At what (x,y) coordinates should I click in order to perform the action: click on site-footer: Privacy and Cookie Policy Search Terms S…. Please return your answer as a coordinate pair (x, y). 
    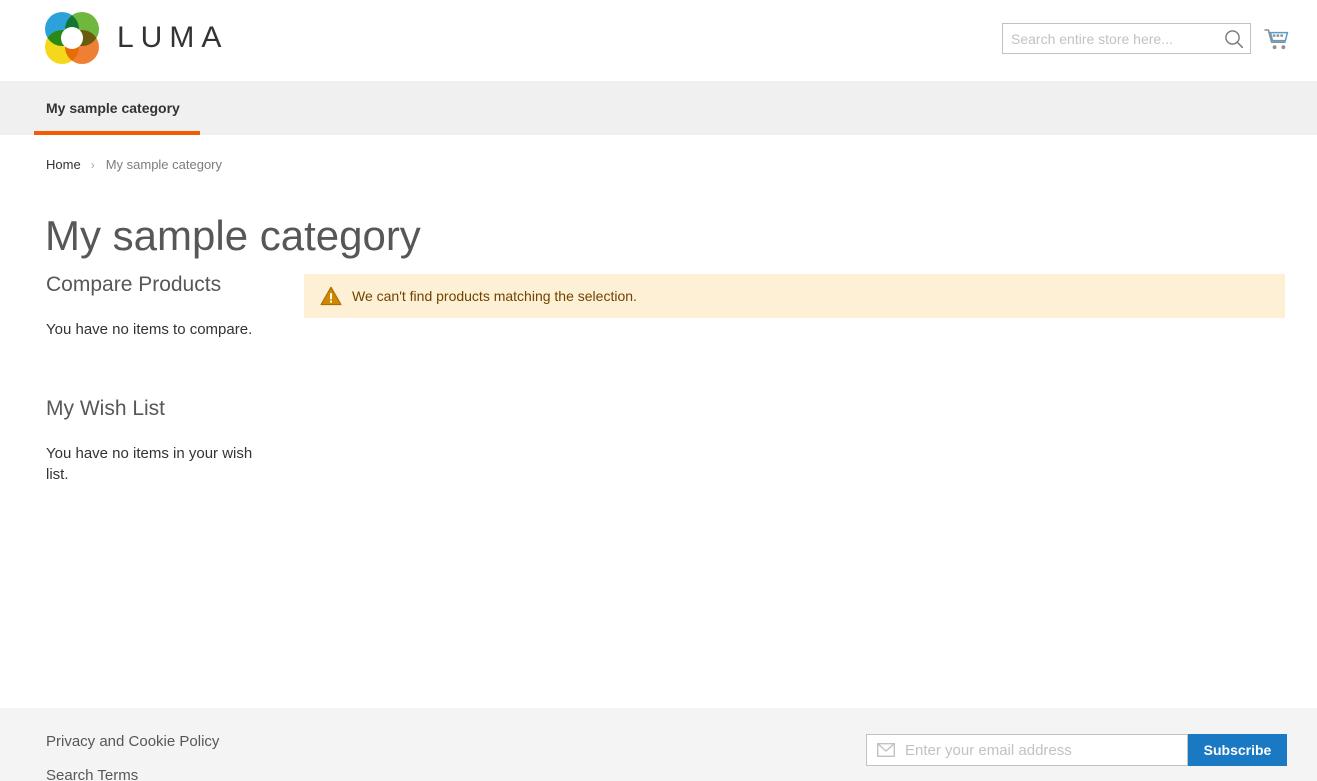
    Looking at the image, I should click on (658, 744).